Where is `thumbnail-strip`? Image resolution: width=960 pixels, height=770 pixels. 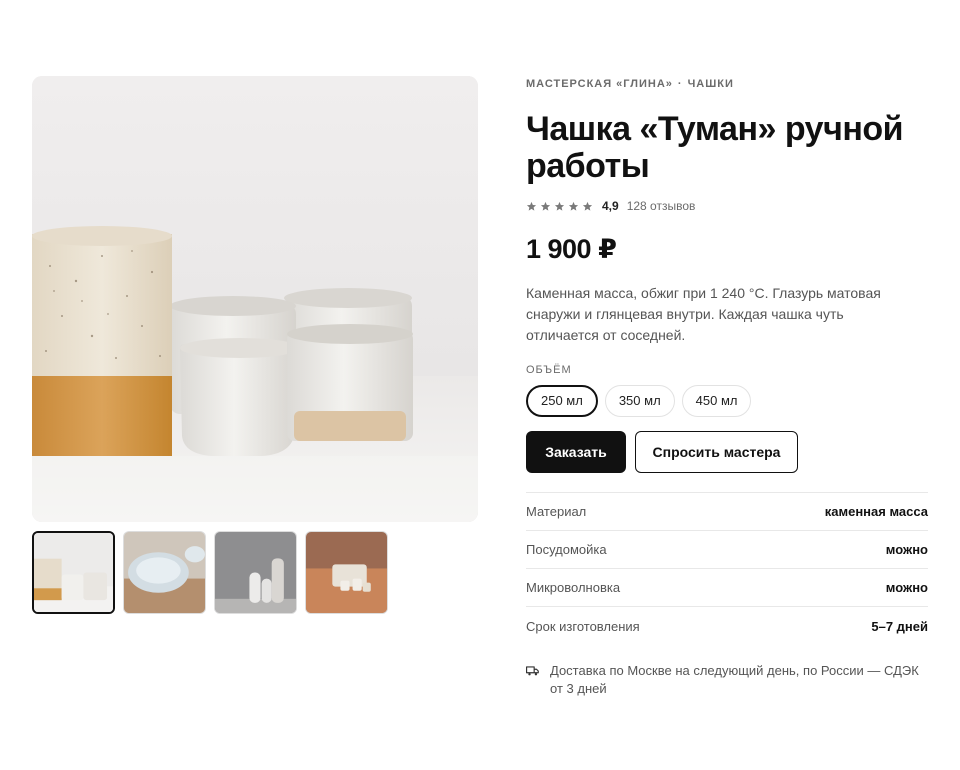 thumbnail-strip is located at coordinates (210, 572).